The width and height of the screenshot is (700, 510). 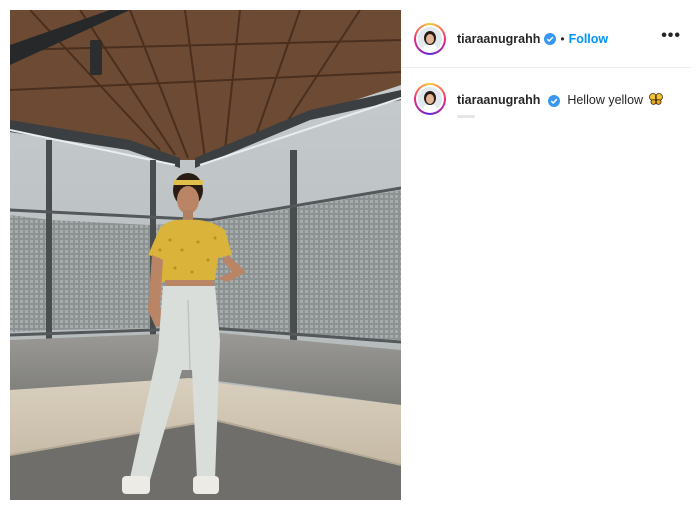 I want to click on caption: tiaraanugrahh Hellow yellow, so click(x=549, y=99).